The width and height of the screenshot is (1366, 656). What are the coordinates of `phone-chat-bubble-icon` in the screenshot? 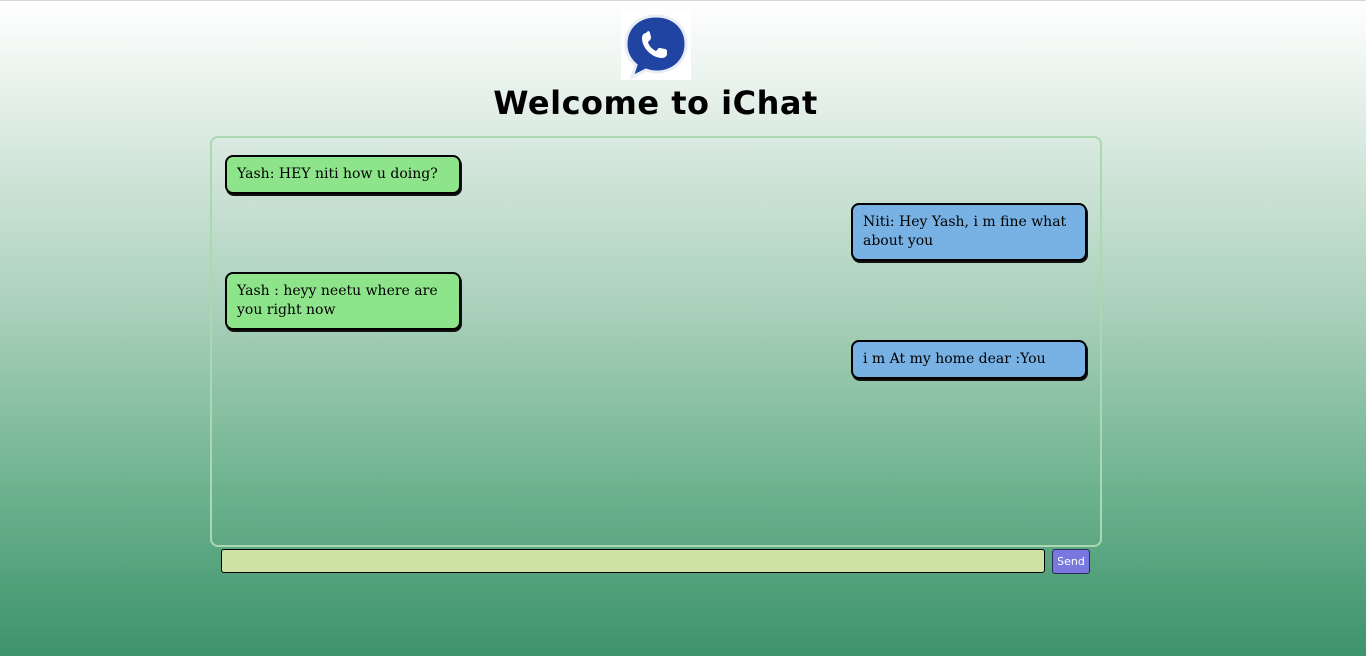 It's located at (656, 47).